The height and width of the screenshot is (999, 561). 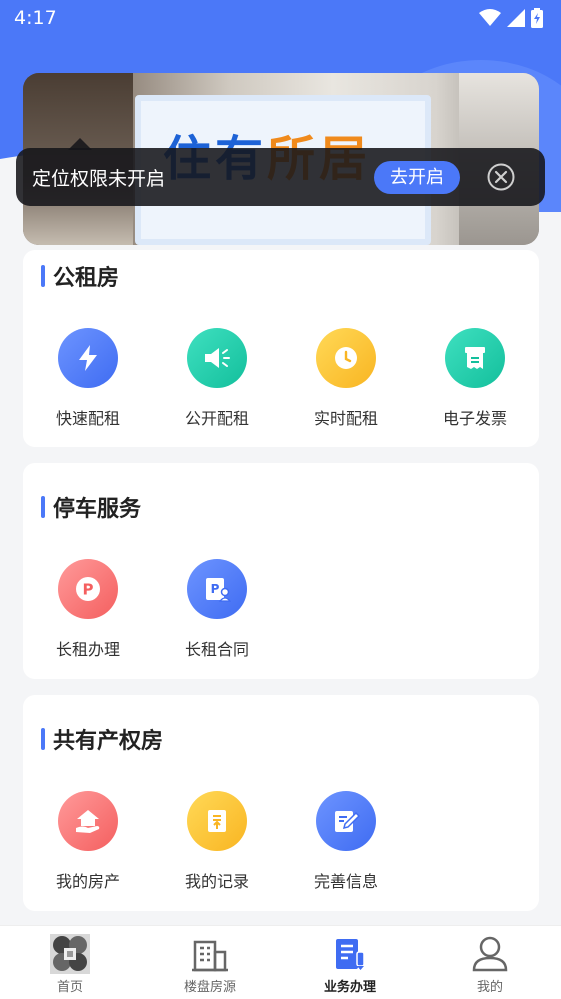 I want to click on edit-icon, so click(x=346, y=821).